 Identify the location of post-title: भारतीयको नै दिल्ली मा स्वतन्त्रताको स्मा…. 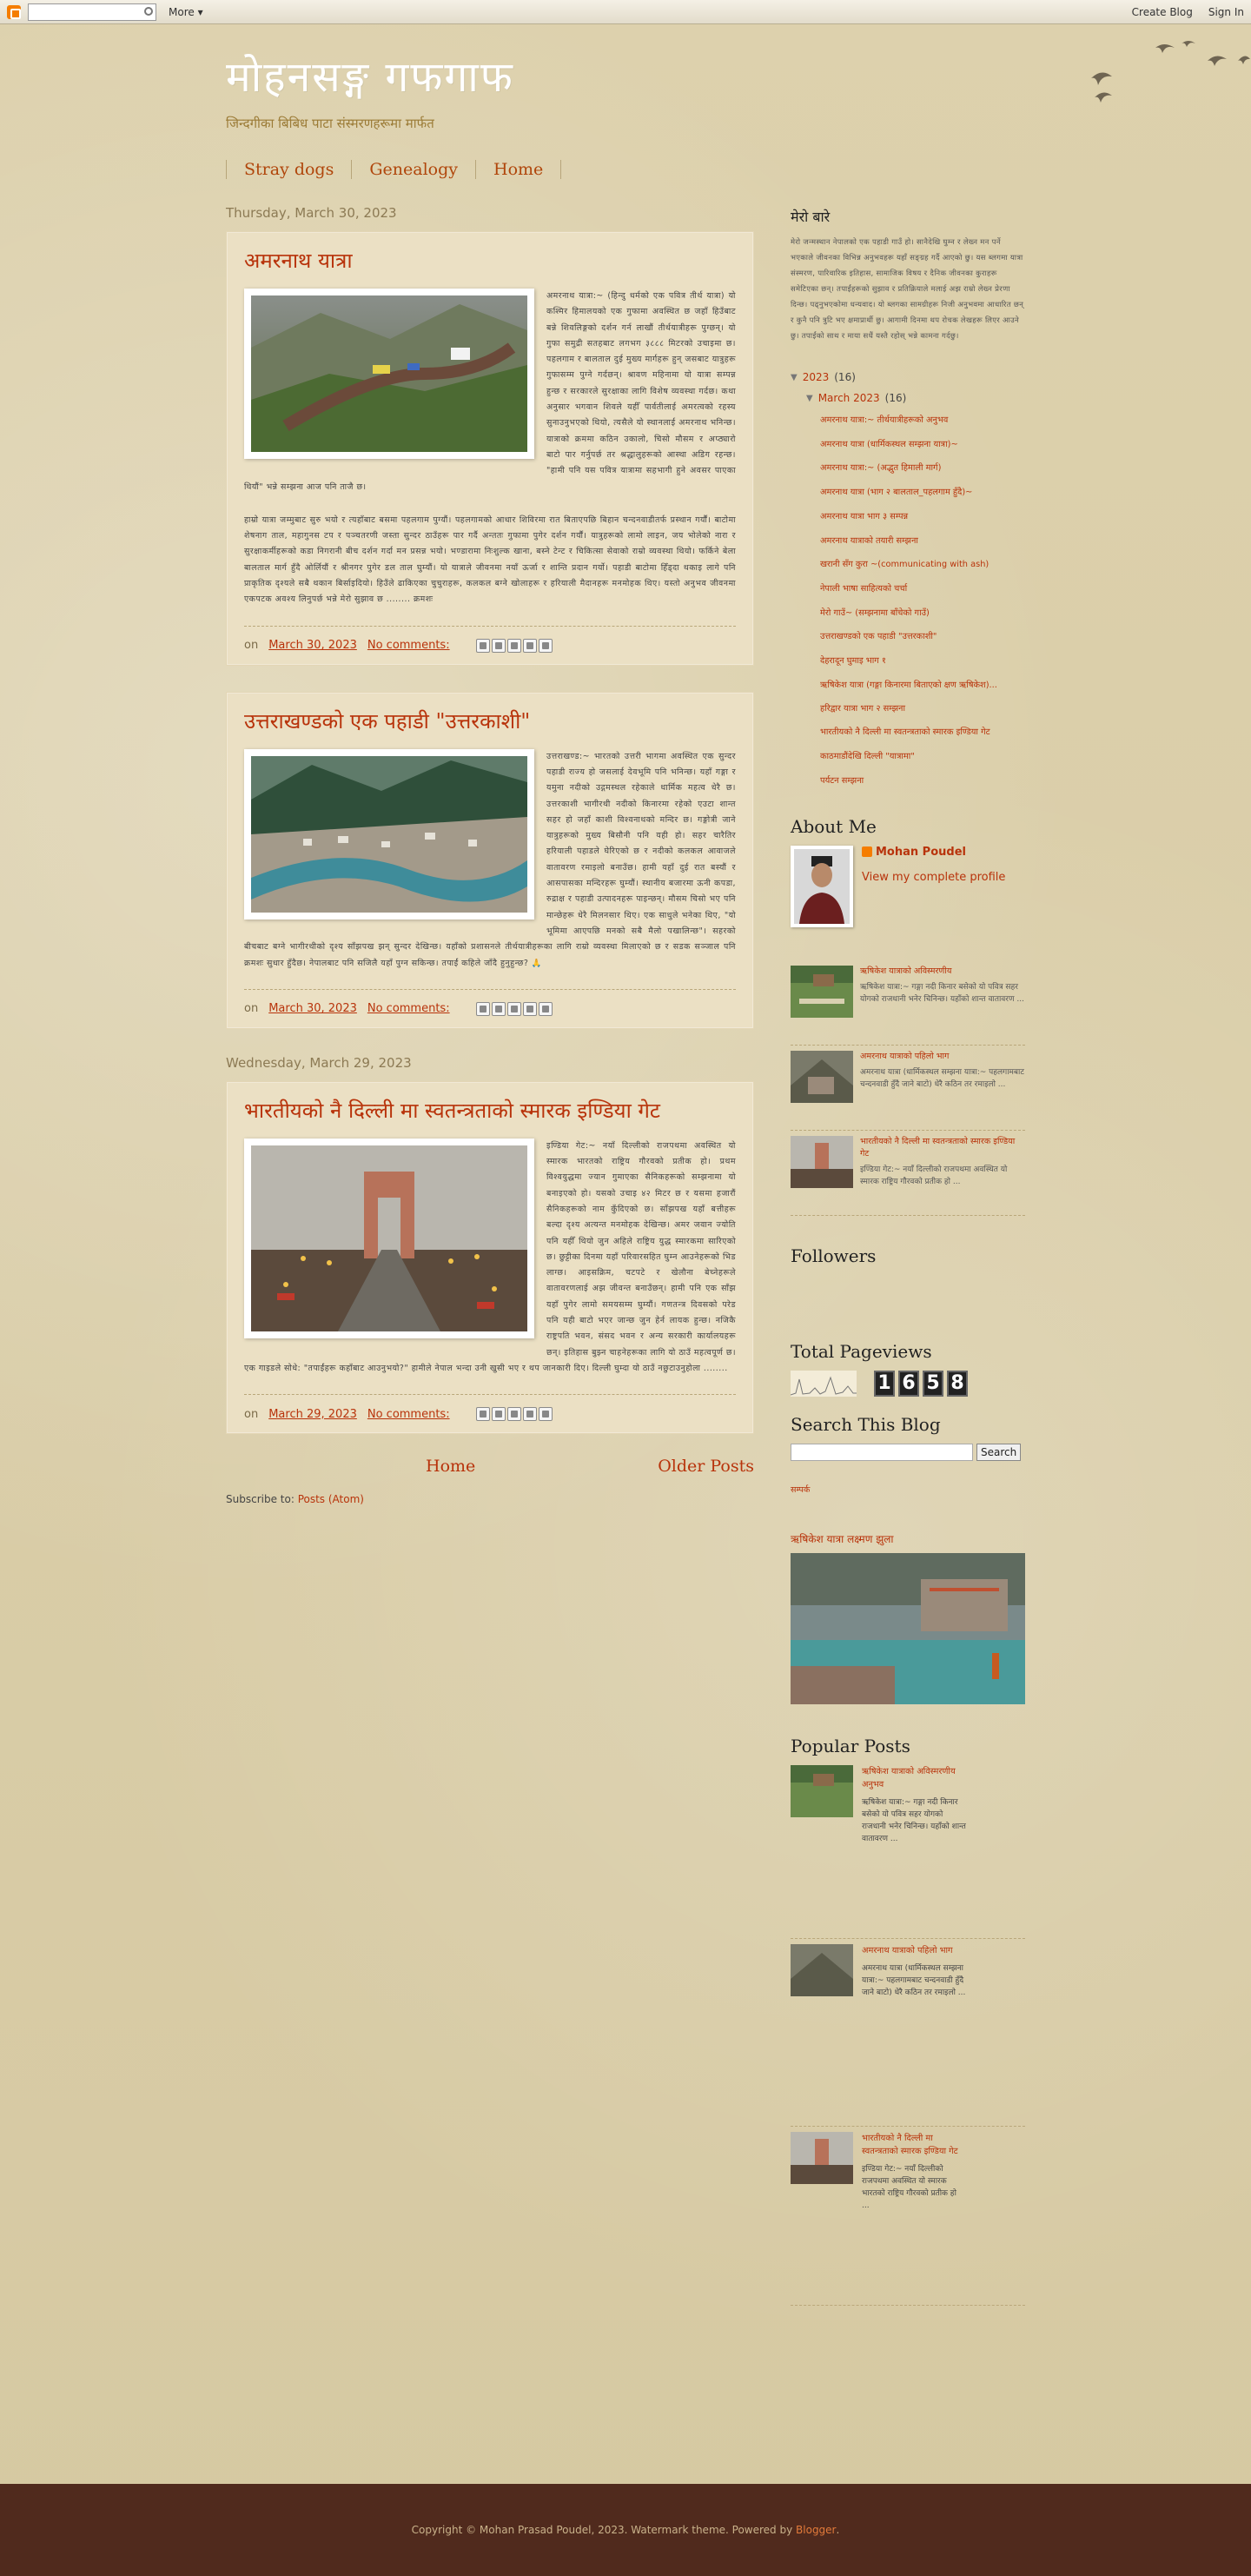
(490, 1110).